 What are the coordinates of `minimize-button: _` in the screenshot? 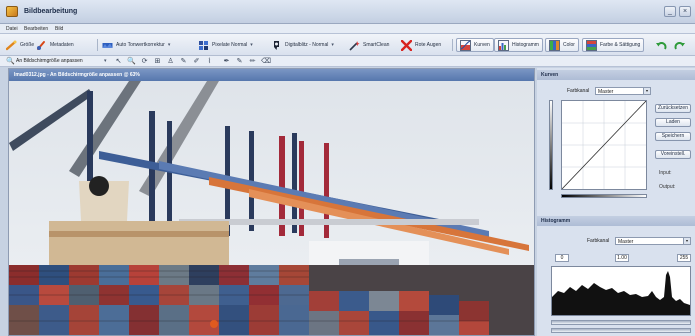 It's located at (670, 11).